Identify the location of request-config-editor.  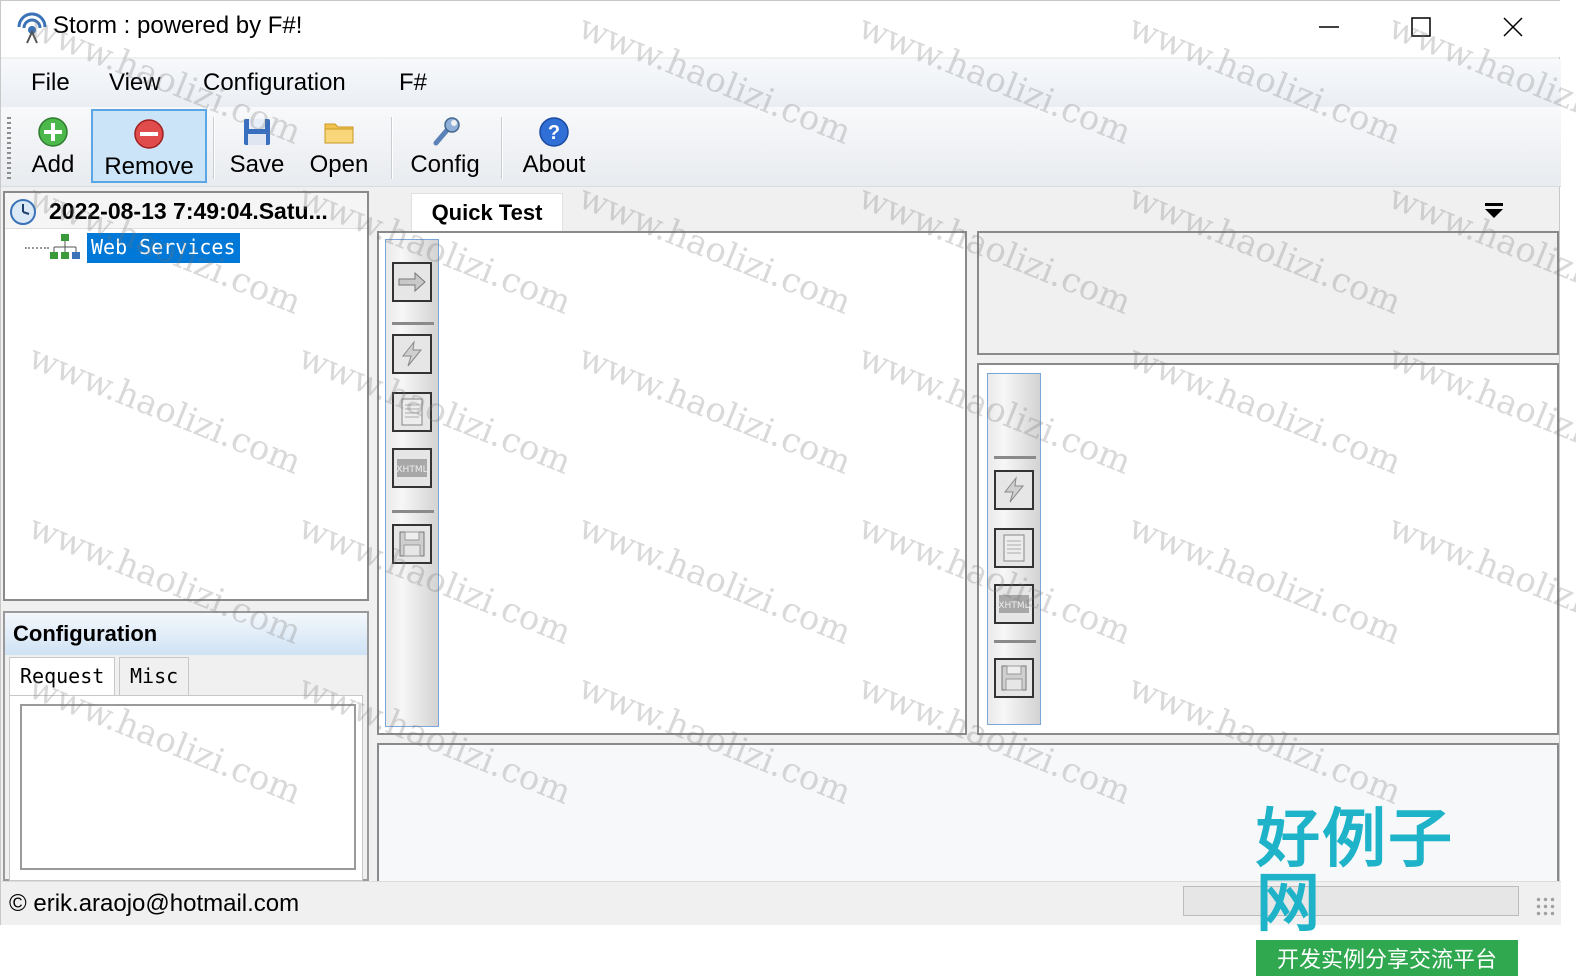
(188, 787).